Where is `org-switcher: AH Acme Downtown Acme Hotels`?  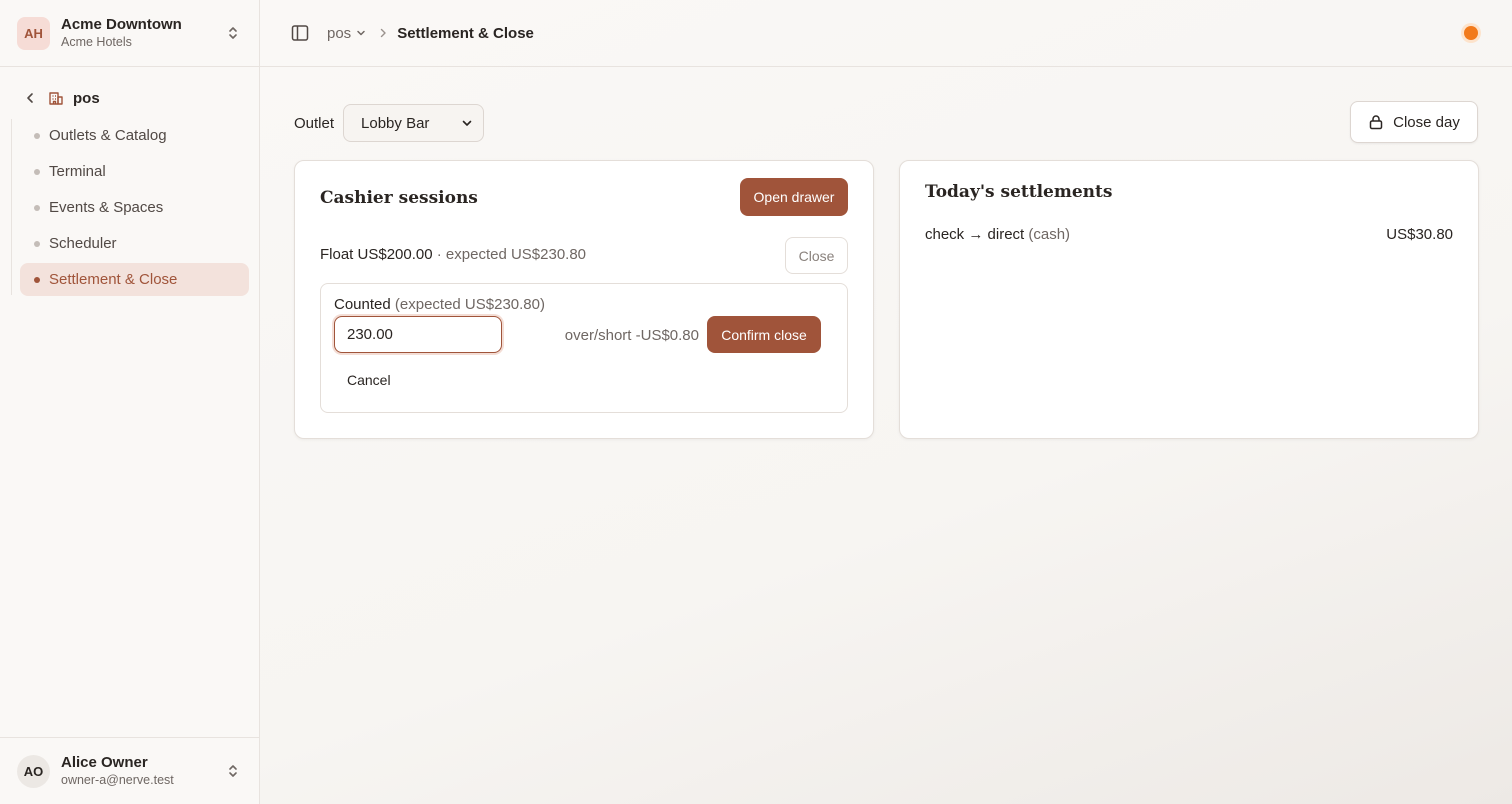
org-switcher: AH Acme Downtown Acme Hotels is located at coordinates (129, 33).